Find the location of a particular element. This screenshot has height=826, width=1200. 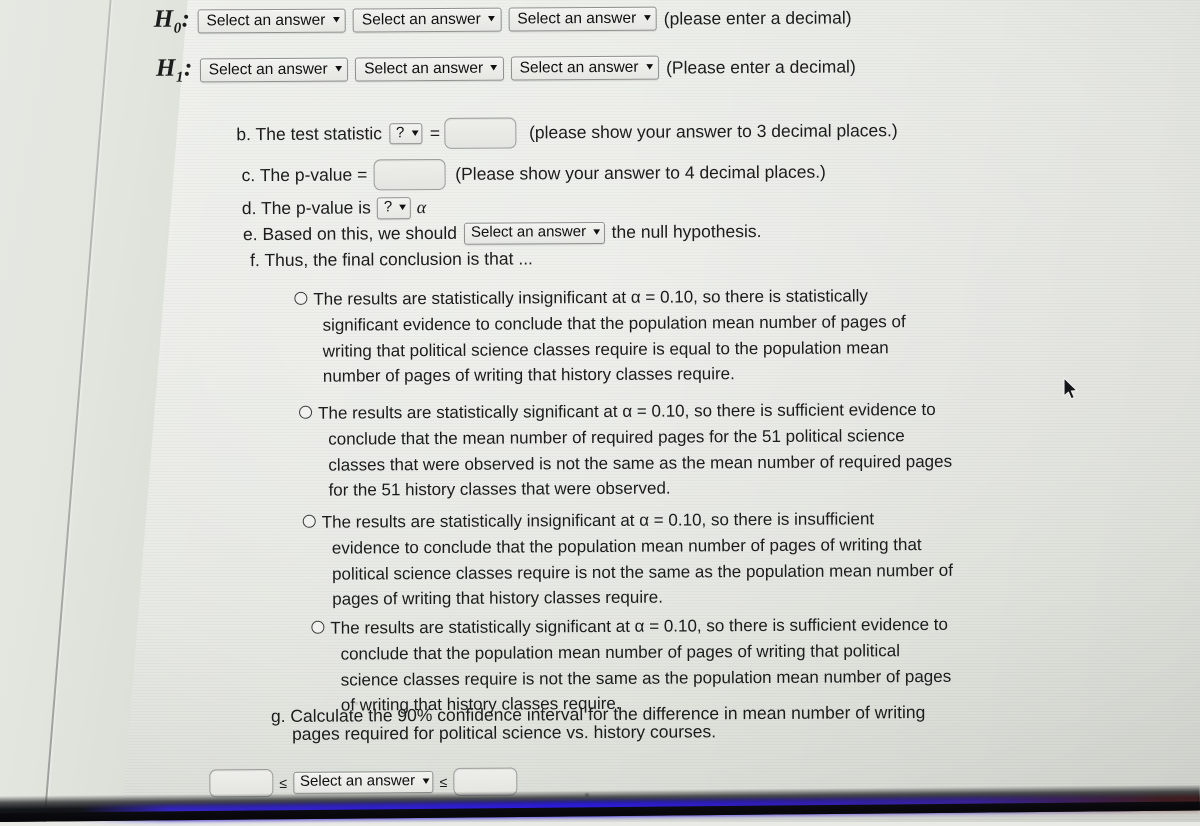

h1-select-2: Select an answer ▾ is located at coordinates (429, 69).